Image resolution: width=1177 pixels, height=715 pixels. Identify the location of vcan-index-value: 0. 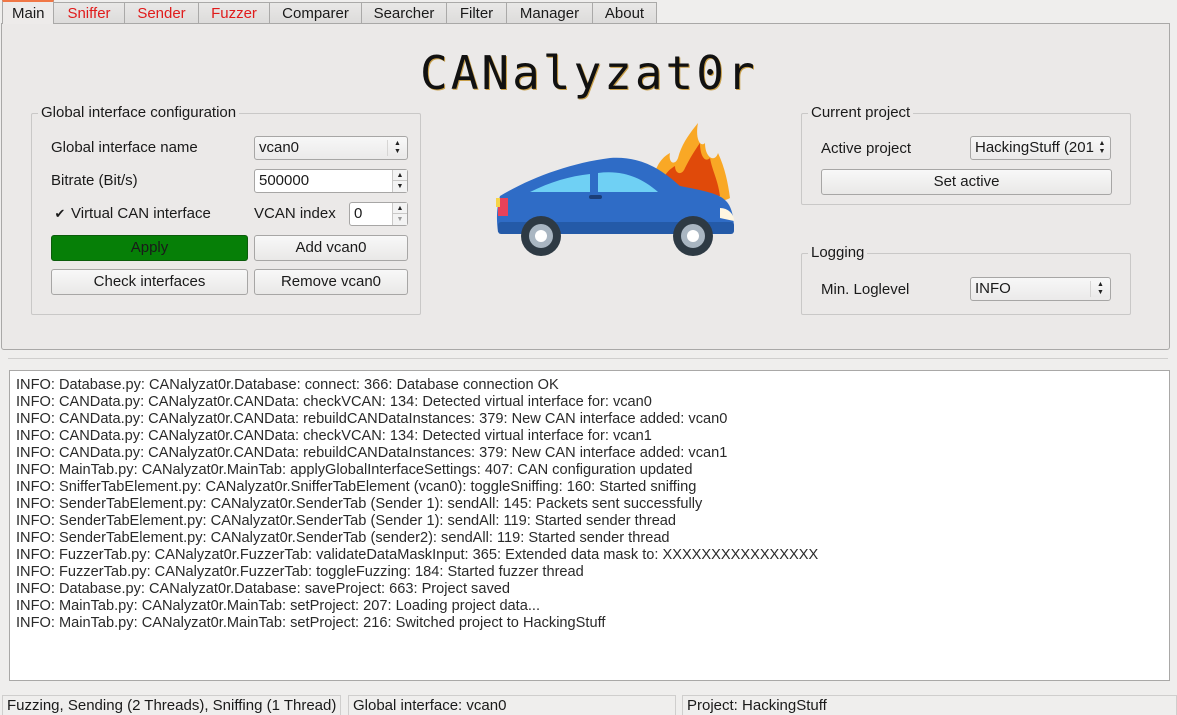
(358, 213).